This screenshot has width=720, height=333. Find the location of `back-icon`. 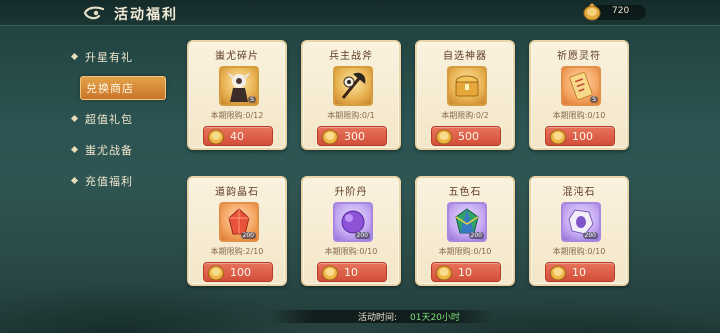

back-icon is located at coordinates (94, 13).